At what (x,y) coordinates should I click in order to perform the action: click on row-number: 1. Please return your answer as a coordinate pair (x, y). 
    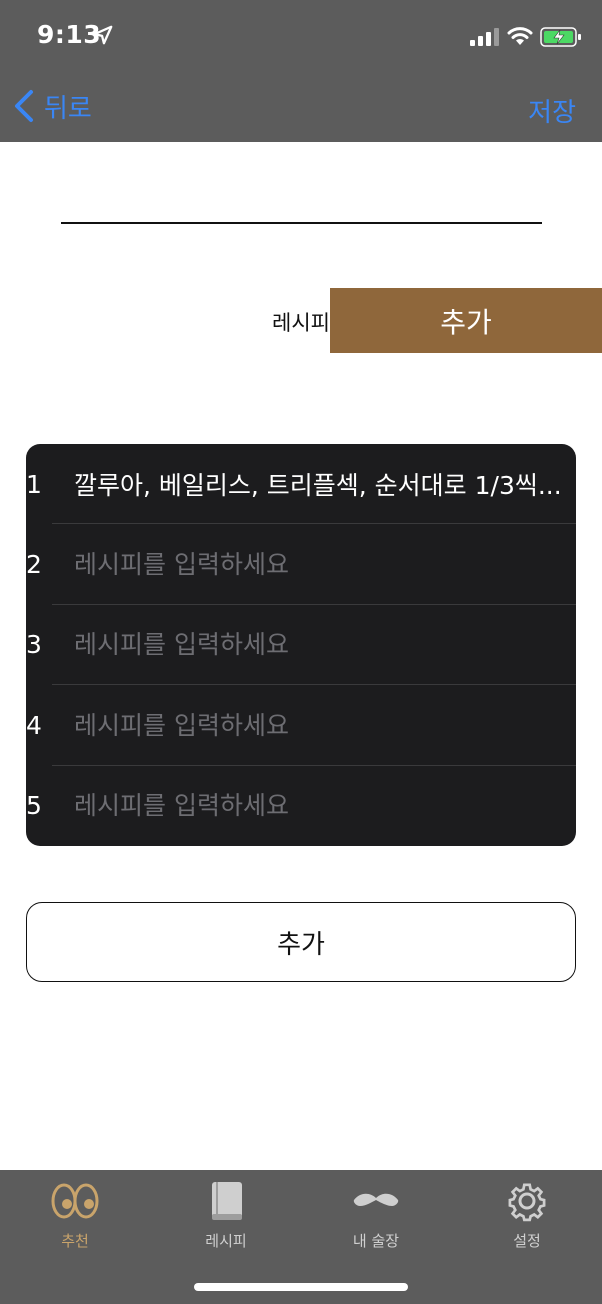
    Looking at the image, I should click on (34, 484).